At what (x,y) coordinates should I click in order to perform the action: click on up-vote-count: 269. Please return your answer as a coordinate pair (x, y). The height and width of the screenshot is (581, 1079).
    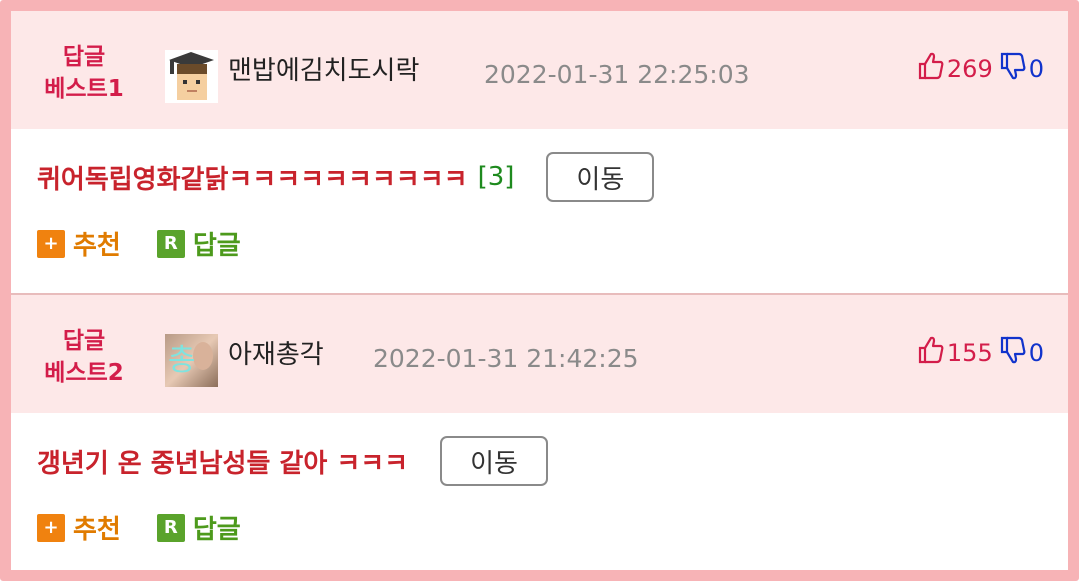
    Looking at the image, I should click on (969, 69).